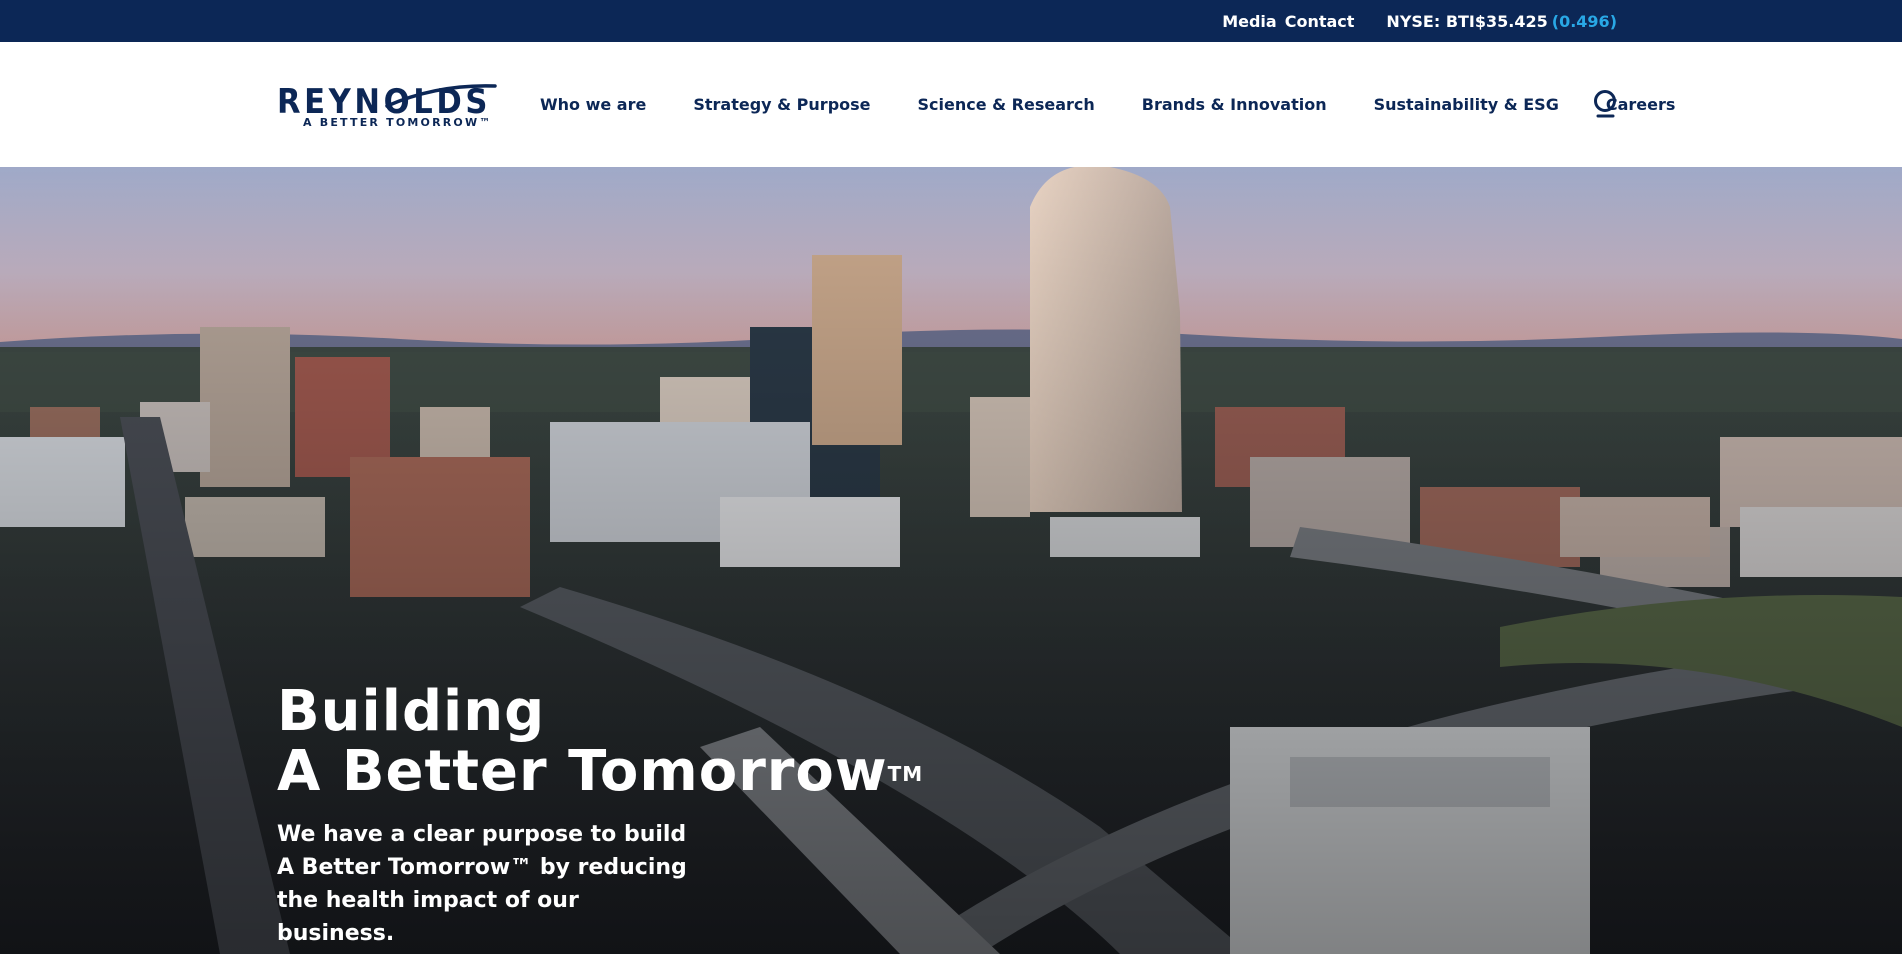  I want to click on search-button, so click(1606, 105).